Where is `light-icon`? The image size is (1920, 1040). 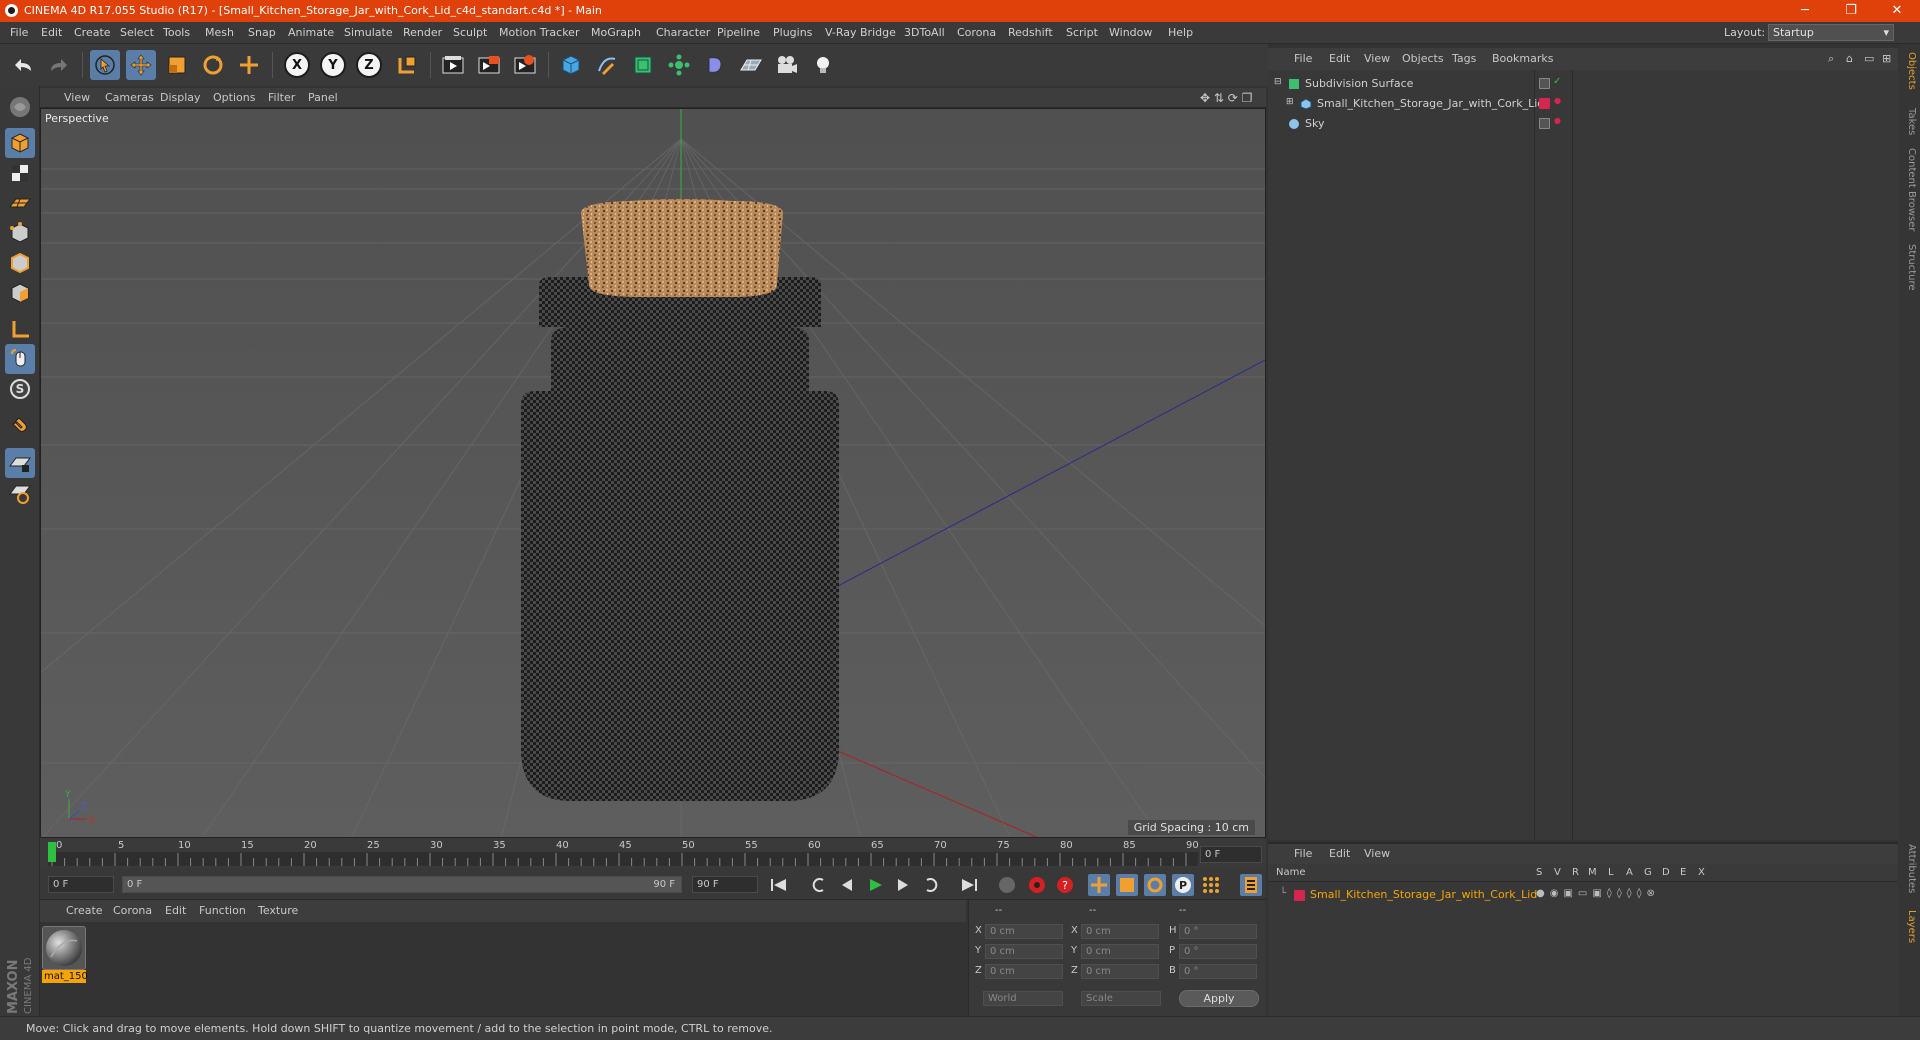 light-icon is located at coordinates (823, 65).